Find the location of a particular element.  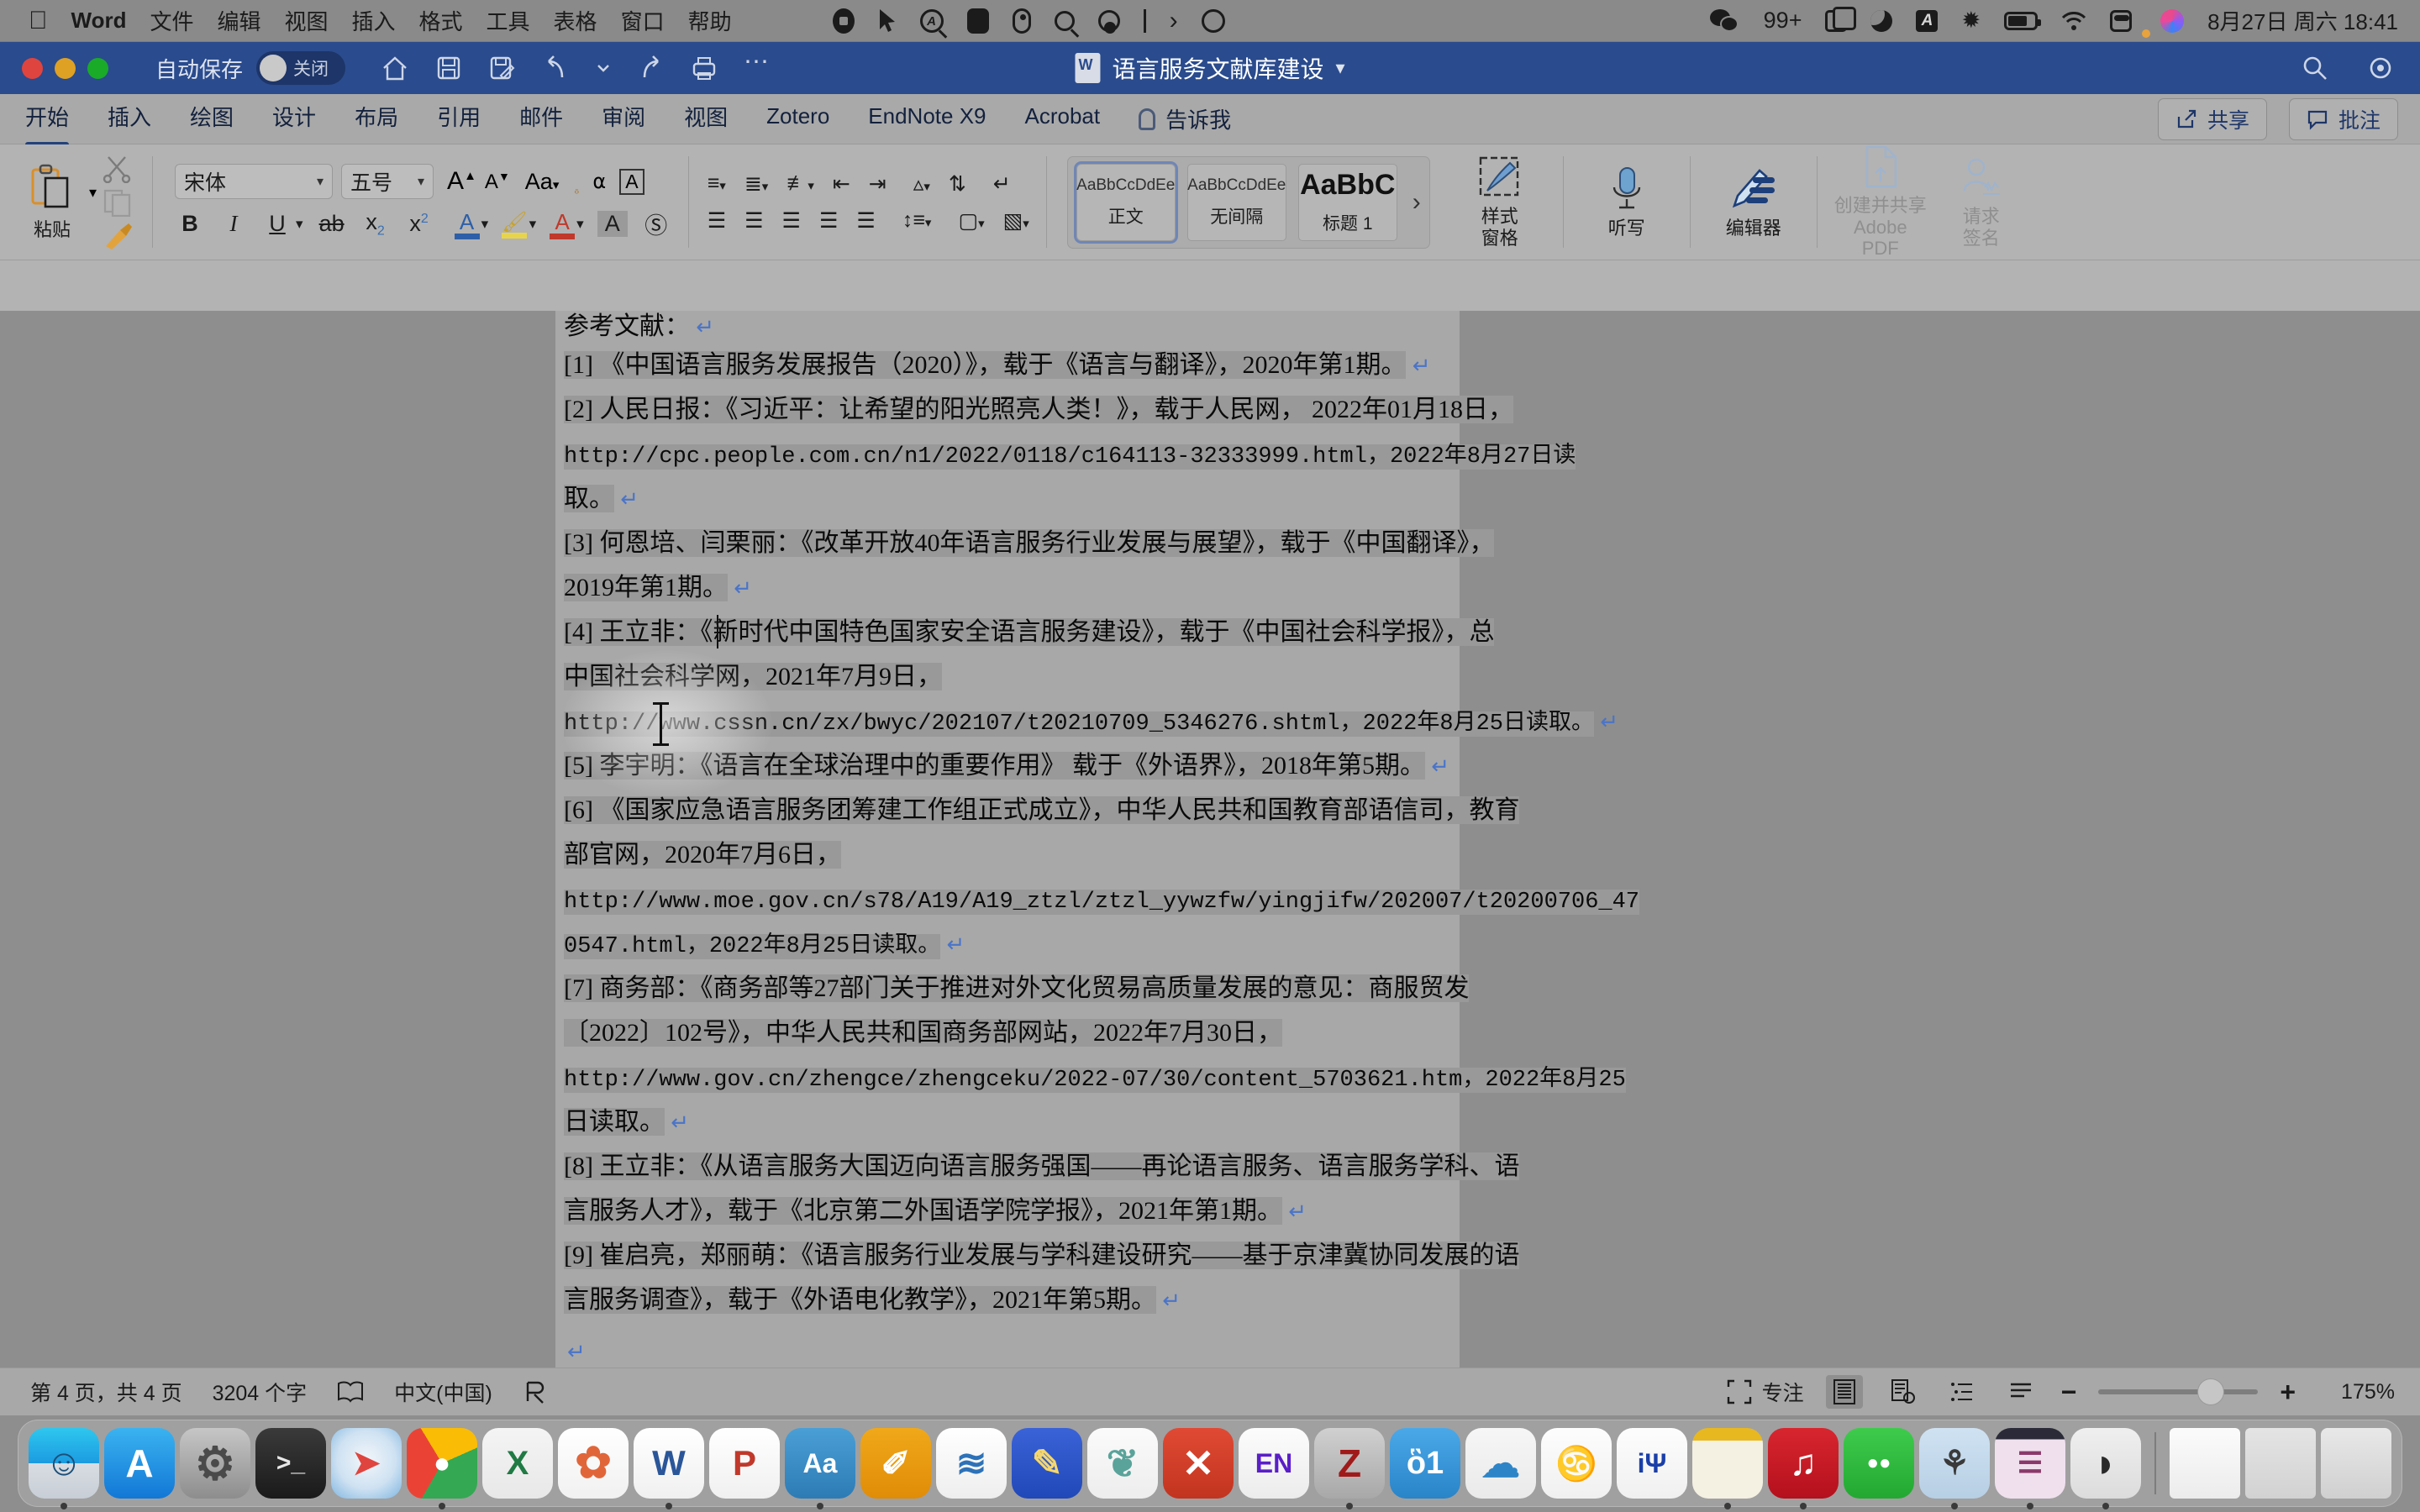

strikethrough-icon: ab is located at coordinates (332, 224).